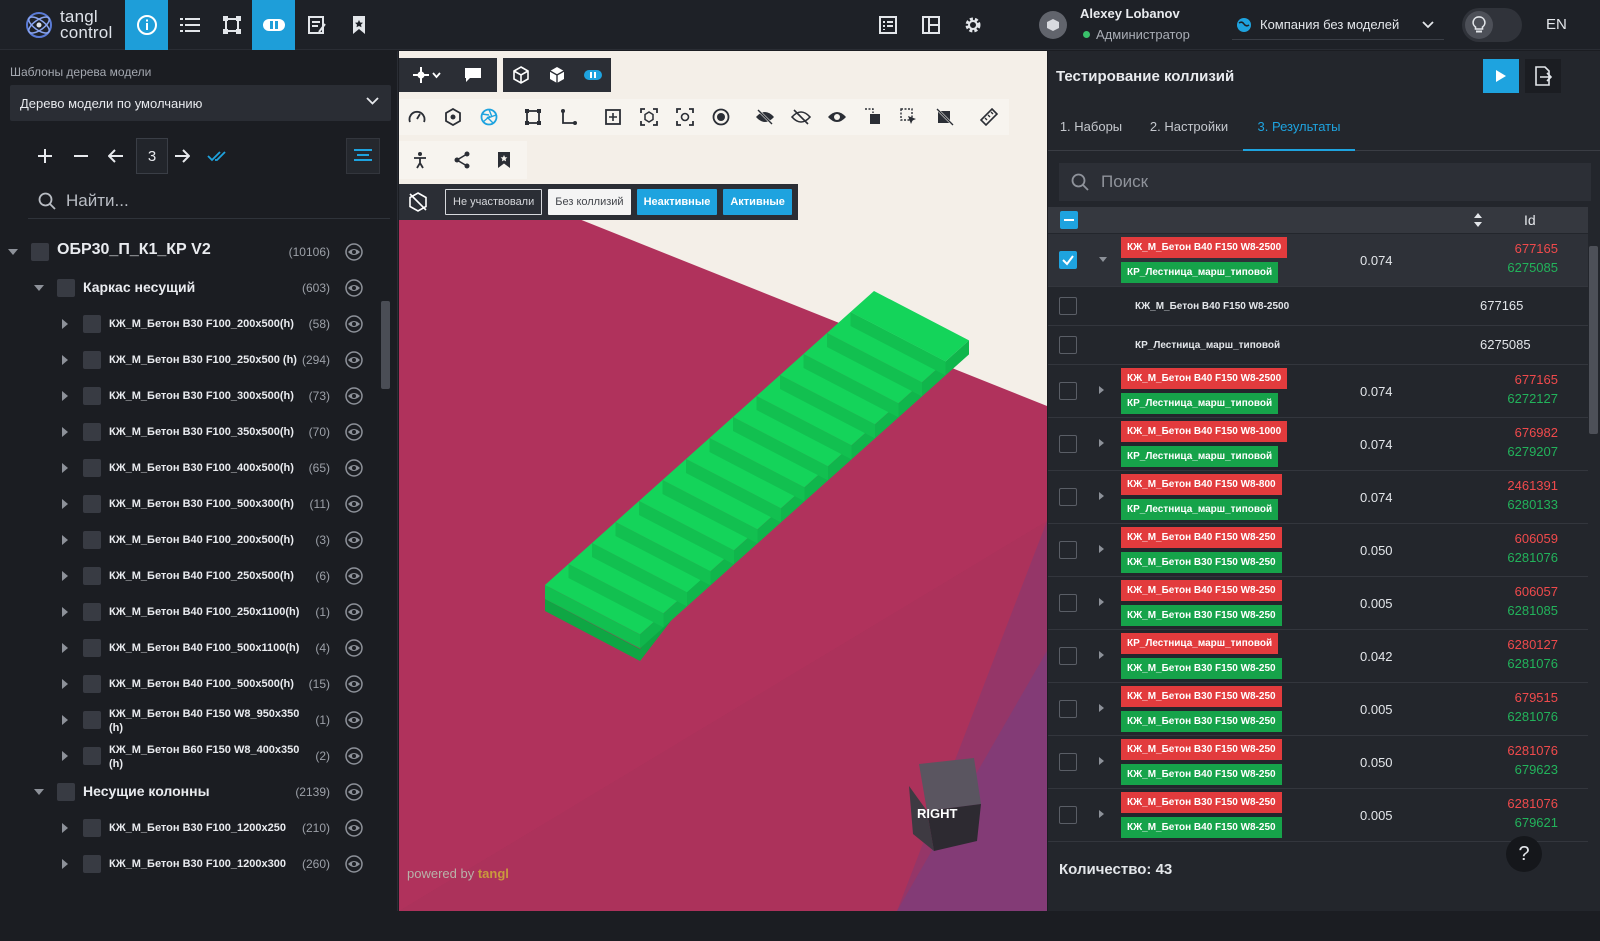 The height and width of the screenshot is (941, 1600). Describe the element at coordinates (721, 117) in the screenshot. I see `target-button` at that location.